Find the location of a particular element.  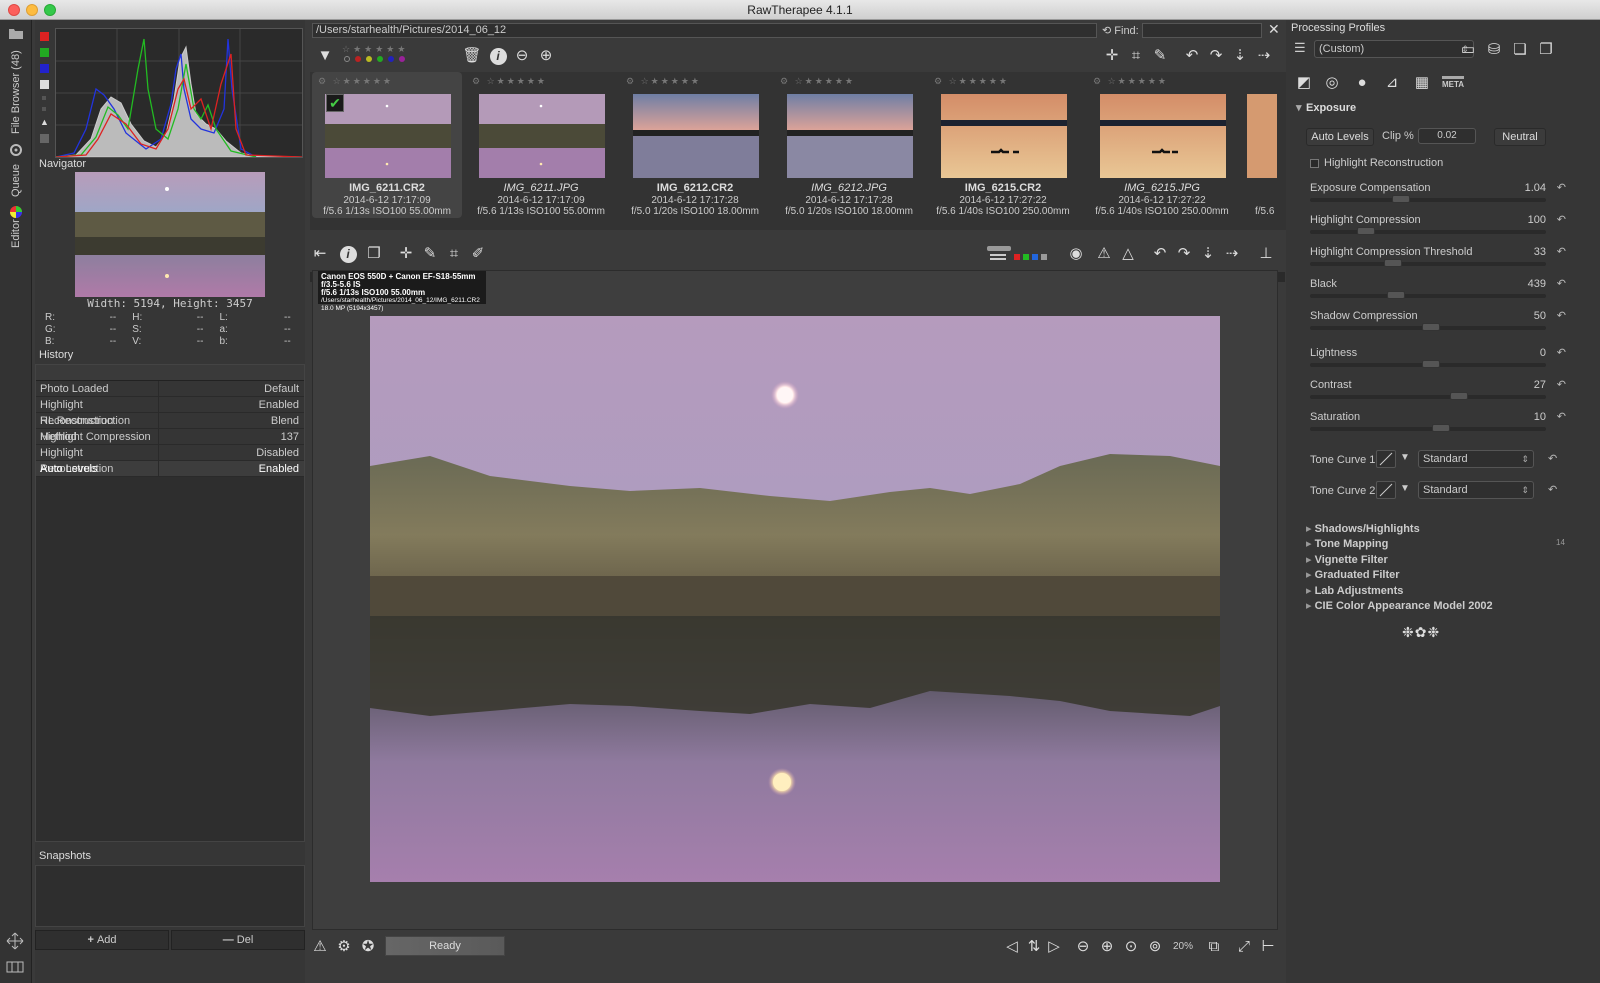

plus-crosshair-icon: ✛ is located at coordinates (1112, 56).